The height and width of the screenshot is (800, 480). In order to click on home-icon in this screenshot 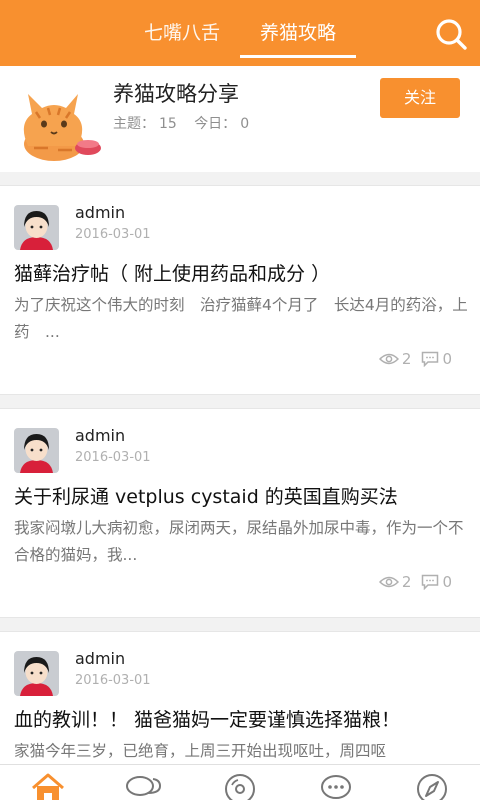, I will do `click(48, 786)`.